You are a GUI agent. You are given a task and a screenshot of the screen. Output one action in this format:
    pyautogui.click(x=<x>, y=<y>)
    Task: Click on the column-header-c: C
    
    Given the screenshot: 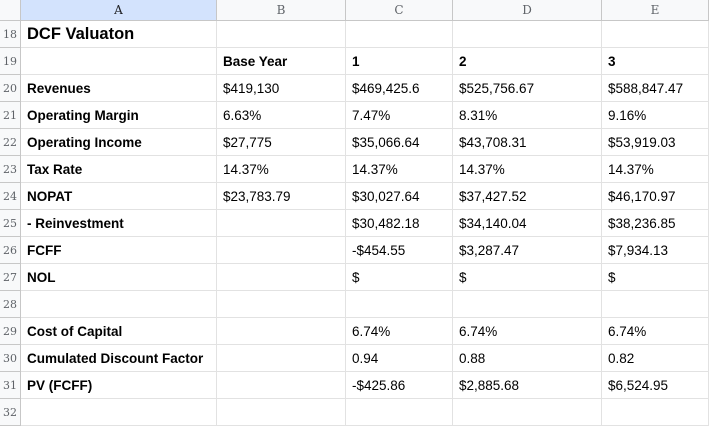 What is the action you would take?
    pyautogui.click(x=399, y=10)
    